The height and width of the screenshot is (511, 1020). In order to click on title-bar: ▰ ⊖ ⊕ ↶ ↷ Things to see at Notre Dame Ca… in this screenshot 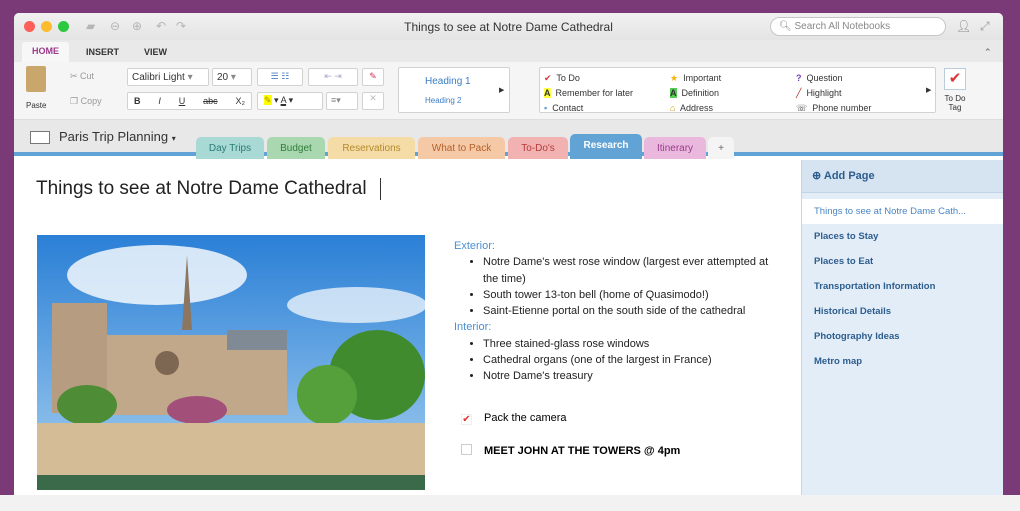, I will do `click(508, 26)`.